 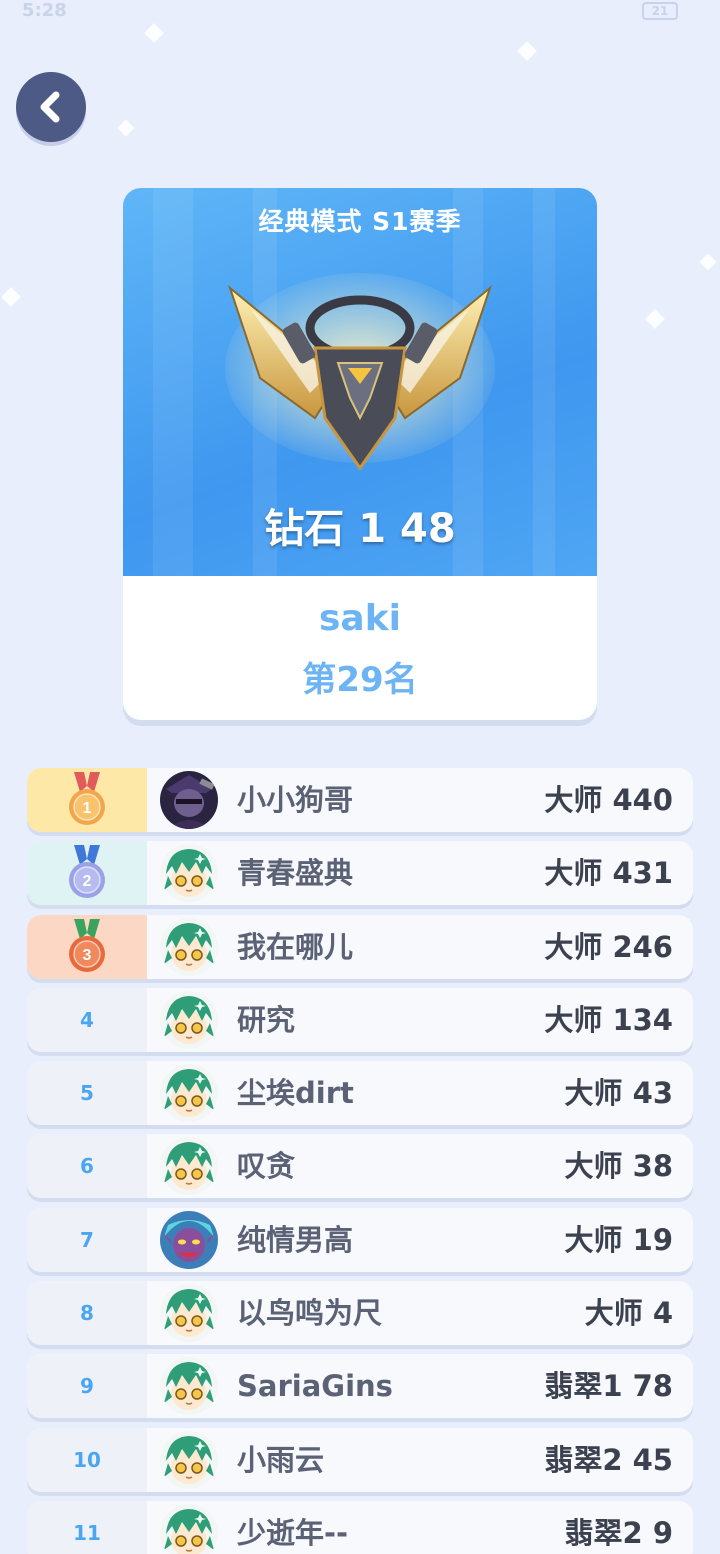 I want to click on leaderboard-row: 7 纯情男高 大师 19, so click(x=360, y=1239).